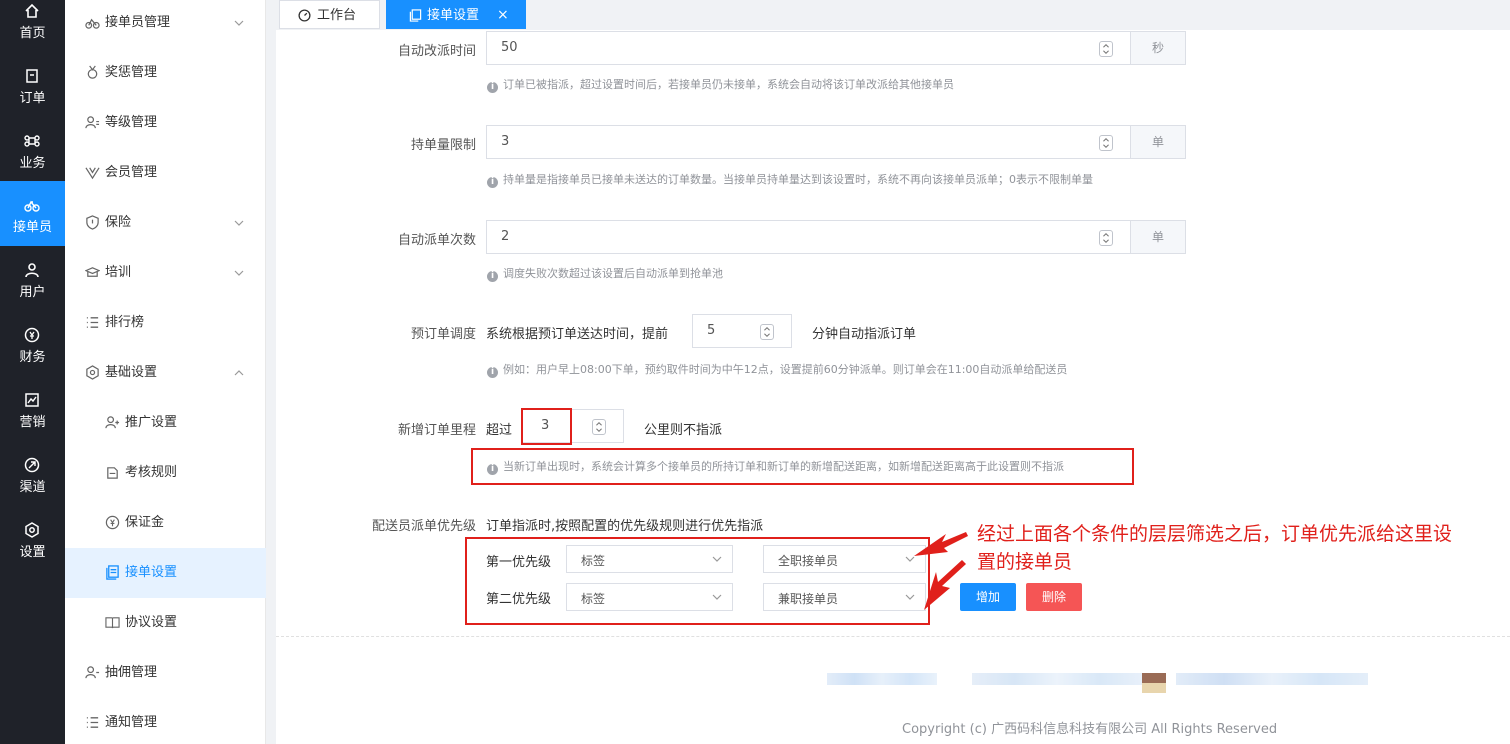 The image size is (1510, 744). Describe the element at coordinates (165, 73) in the screenshot. I see `submenu-item-rewards: 奖惩管理` at that location.